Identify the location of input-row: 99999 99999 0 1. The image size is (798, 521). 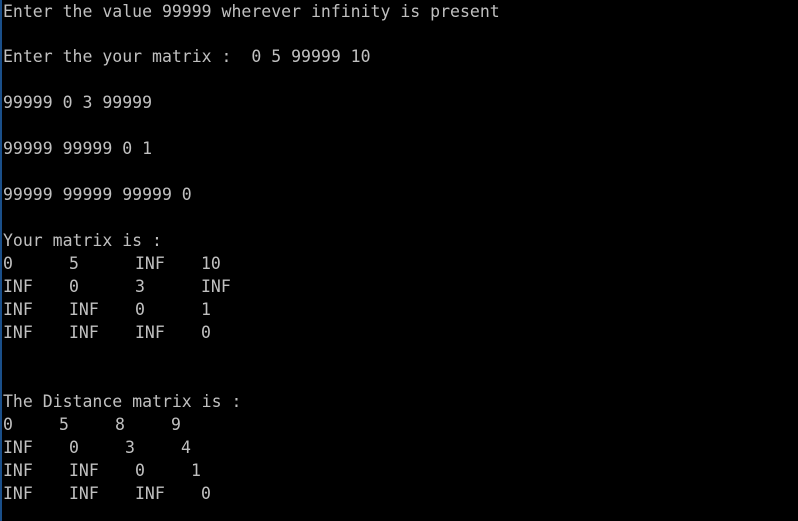
(78, 148).